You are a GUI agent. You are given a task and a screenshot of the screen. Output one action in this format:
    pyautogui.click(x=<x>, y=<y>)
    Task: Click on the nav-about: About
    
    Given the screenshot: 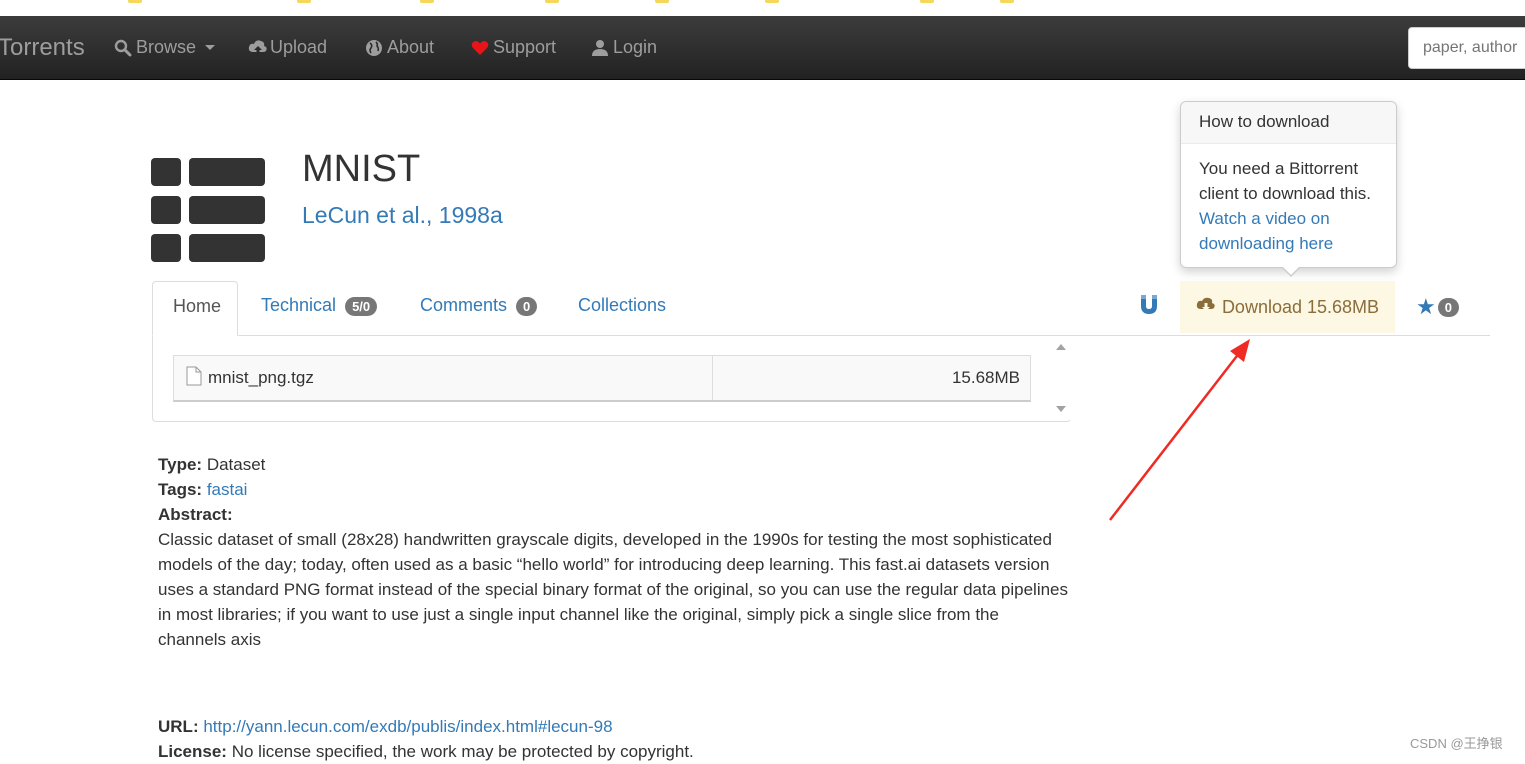 What is the action you would take?
    pyautogui.click(x=399, y=47)
    